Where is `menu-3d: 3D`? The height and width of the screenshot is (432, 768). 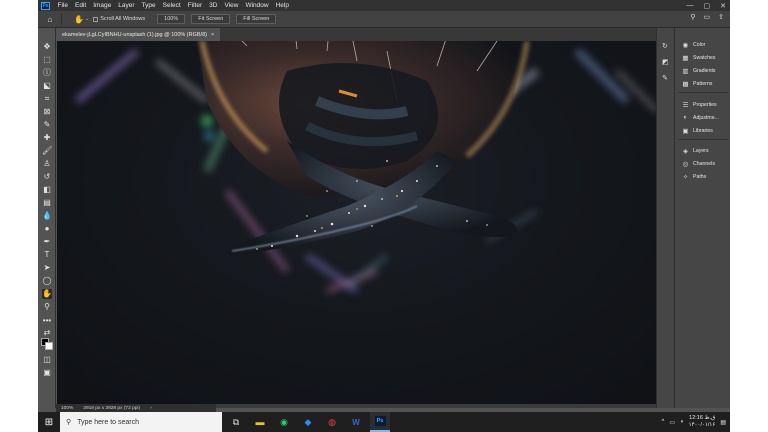 menu-3d: 3D is located at coordinates (213, 5).